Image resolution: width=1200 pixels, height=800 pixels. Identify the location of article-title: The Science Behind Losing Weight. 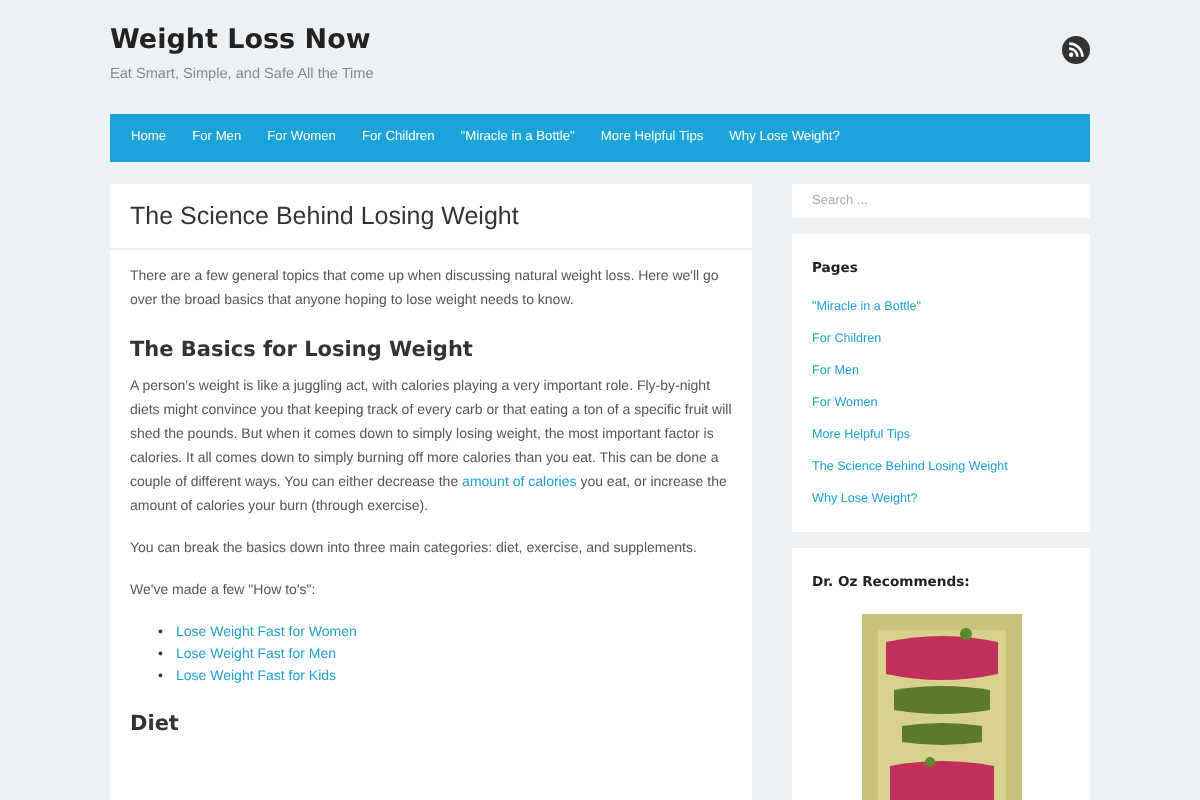
(431, 217).